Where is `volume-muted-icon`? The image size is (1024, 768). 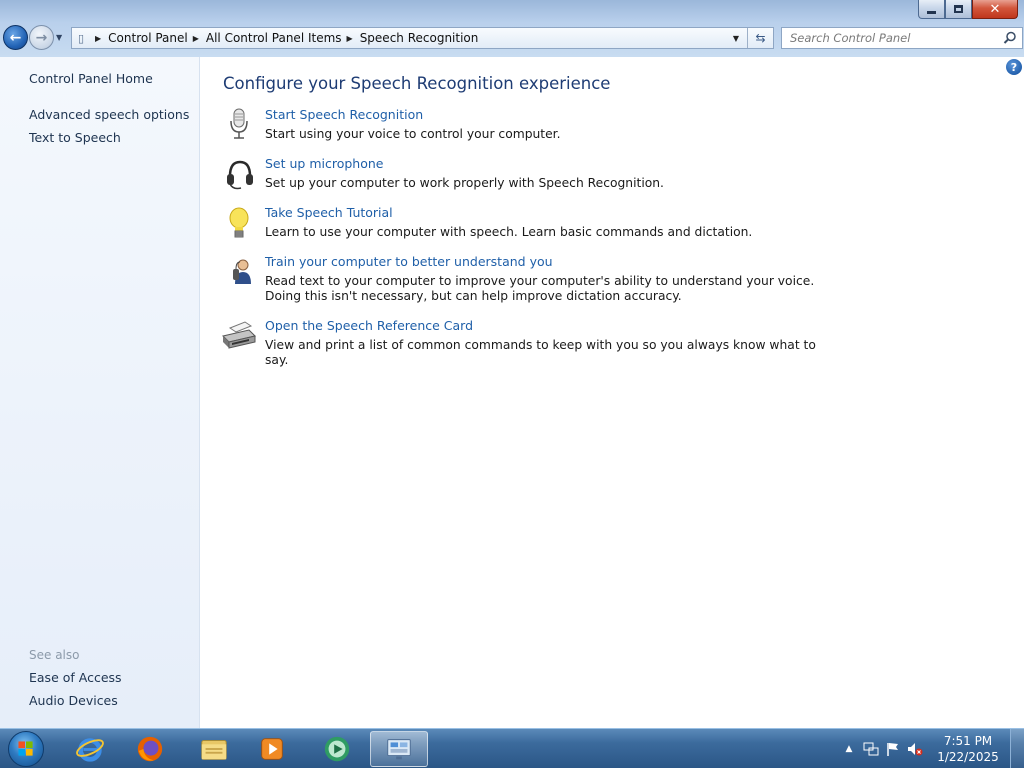 volume-muted-icon is located at coordinates (915, 749).